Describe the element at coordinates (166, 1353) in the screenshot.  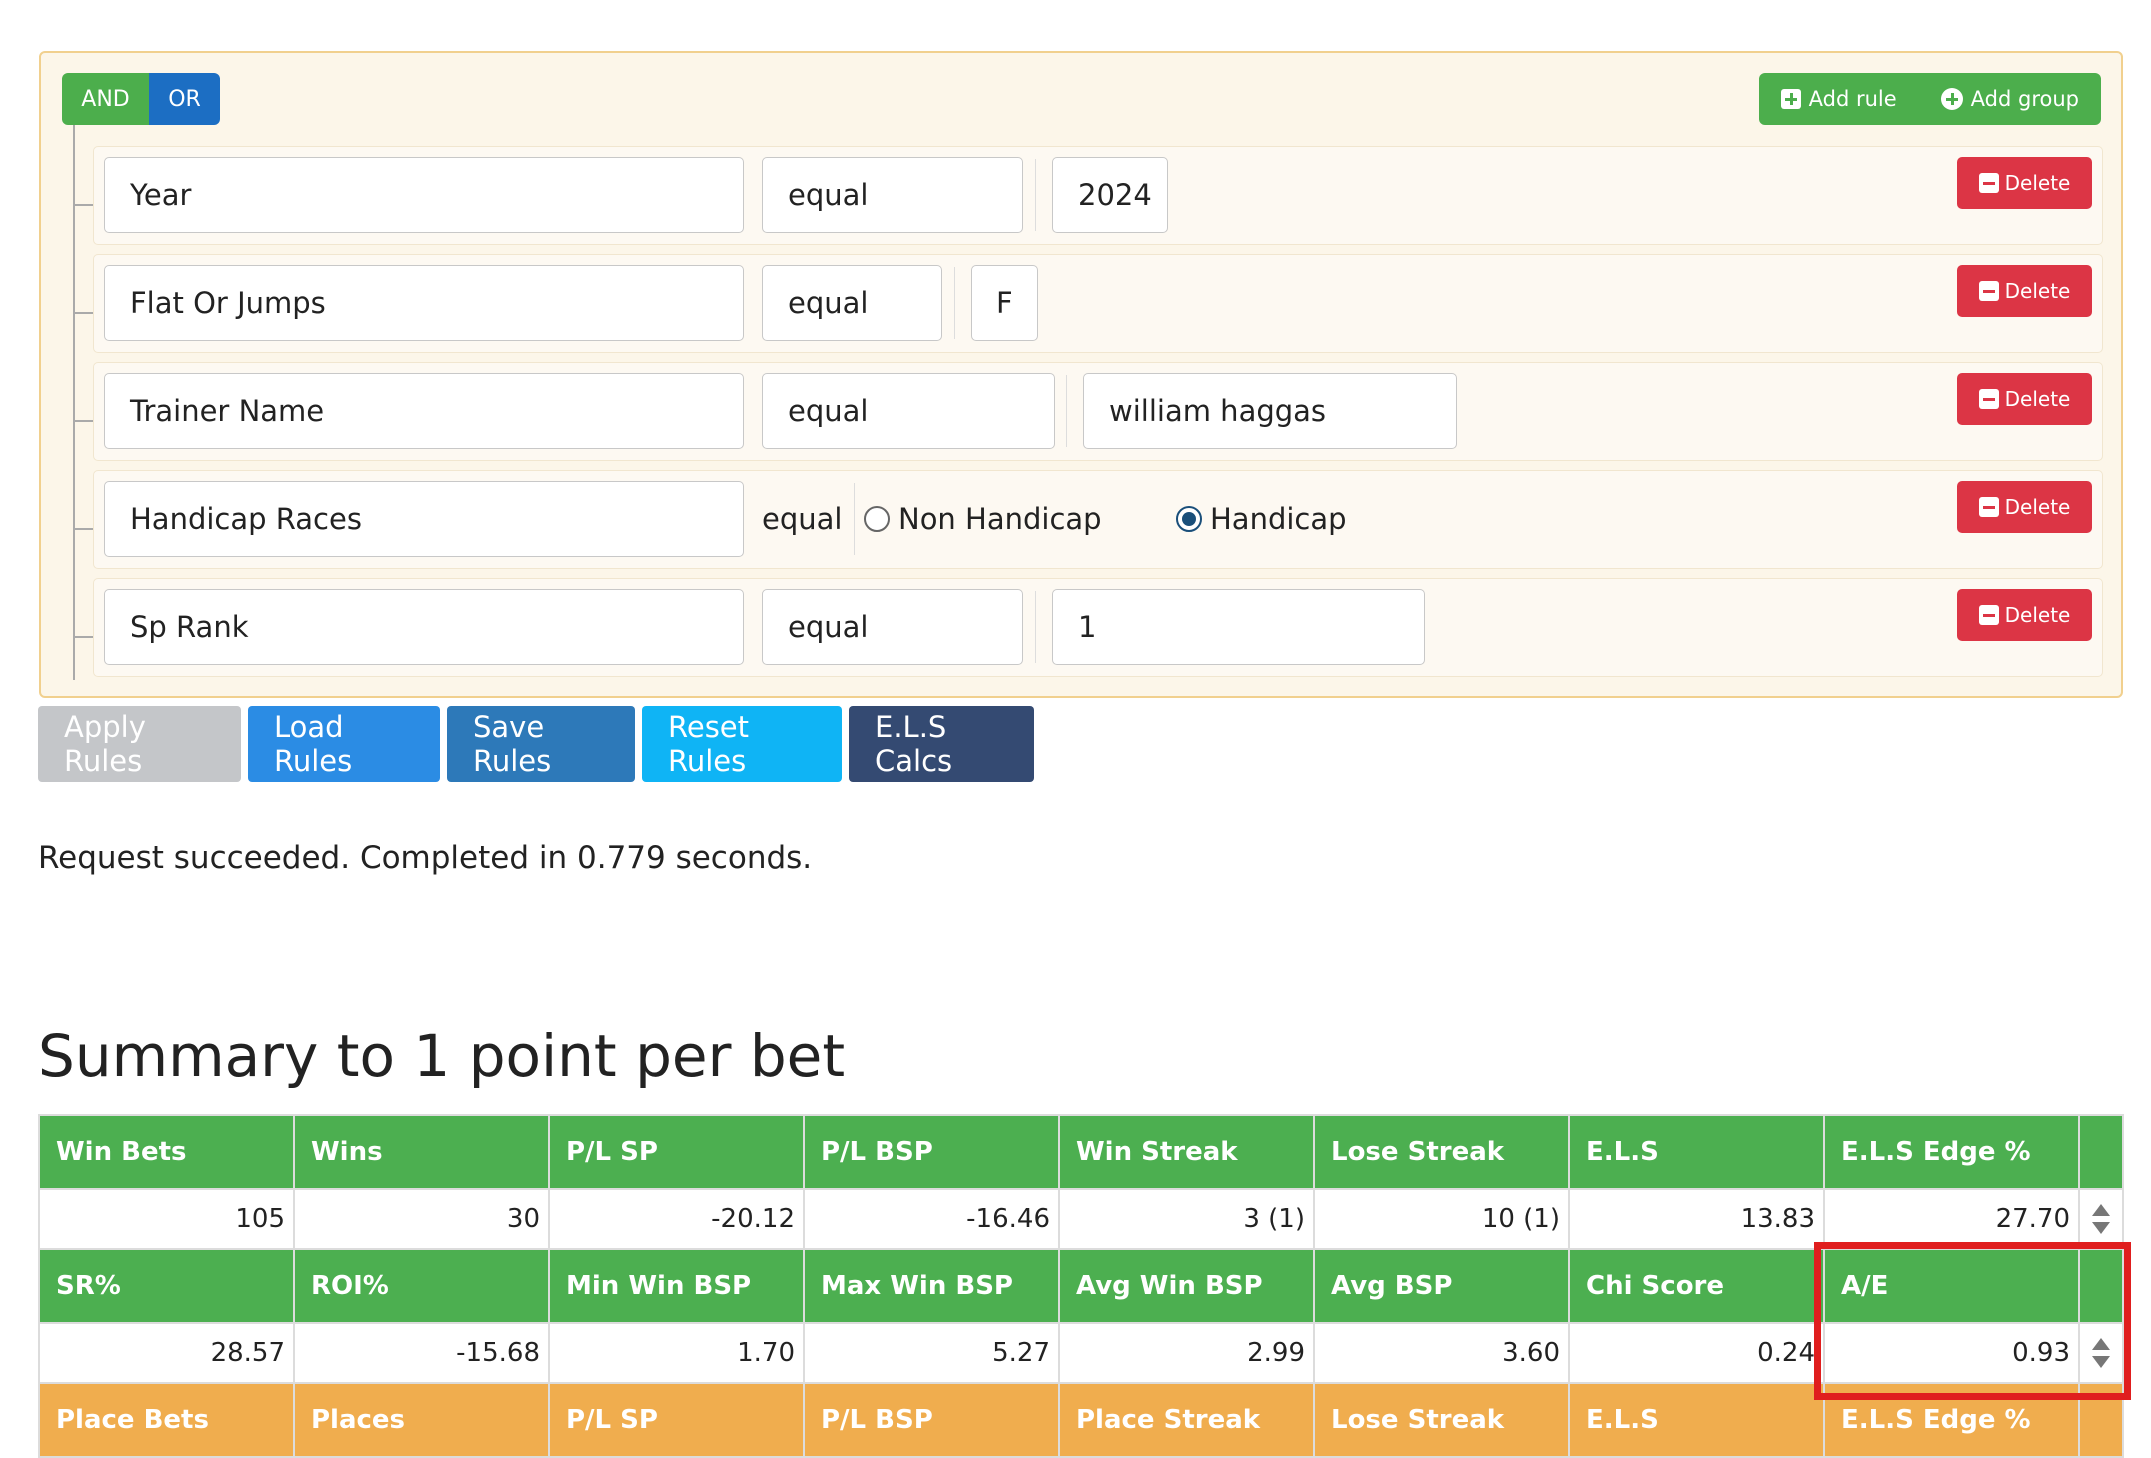
I see `value-cell: 28.57` at that location.